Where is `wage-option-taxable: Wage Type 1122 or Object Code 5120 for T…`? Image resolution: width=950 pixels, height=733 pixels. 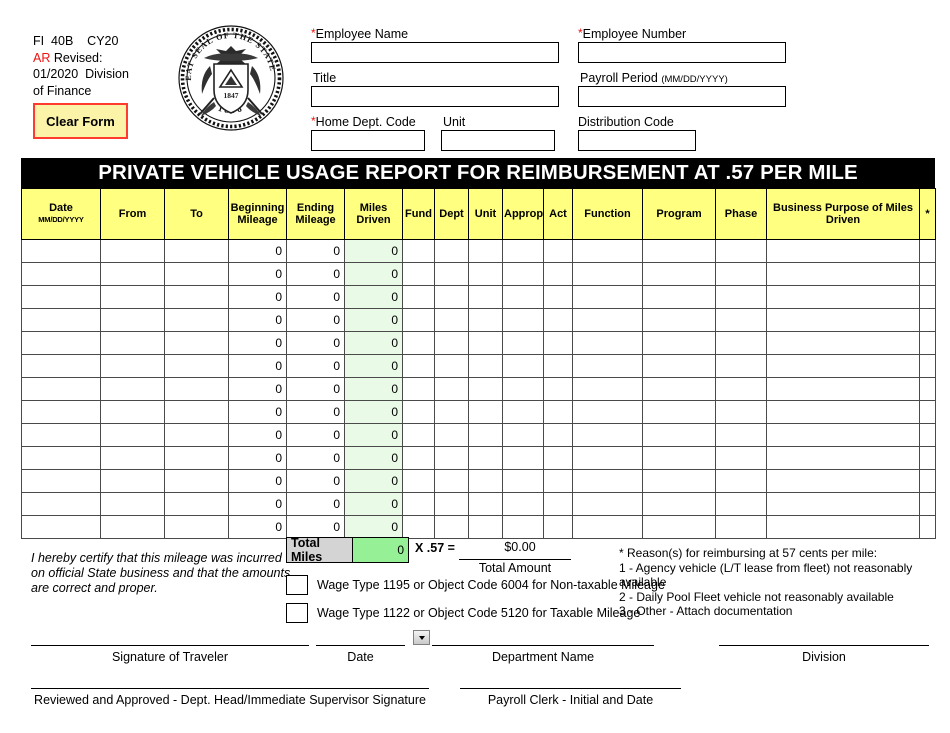 wage-option-taxable: Wage Type 1122 or Object Code 5120 for T… is located at coordinates (463, 613).